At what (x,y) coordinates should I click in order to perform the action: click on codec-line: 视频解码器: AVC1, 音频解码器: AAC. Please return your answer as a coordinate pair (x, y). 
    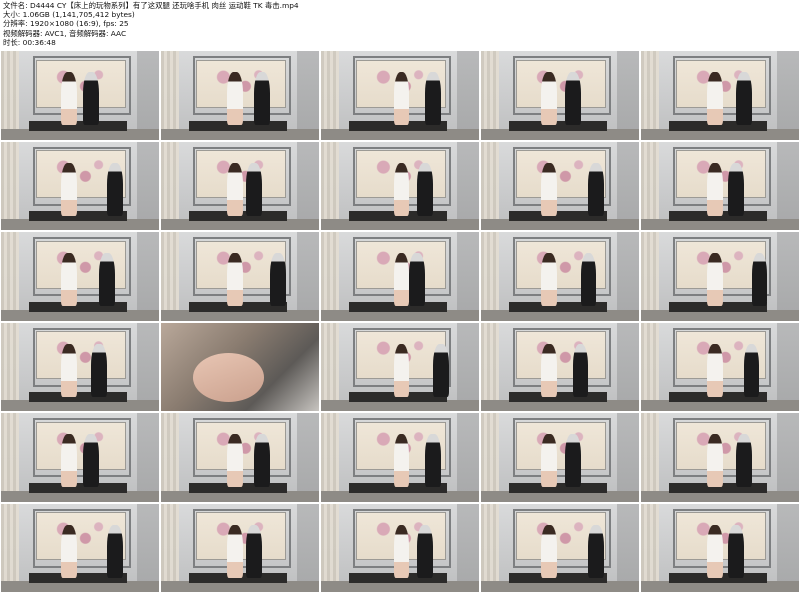
    Looking at the image, I should click on (65, 33).